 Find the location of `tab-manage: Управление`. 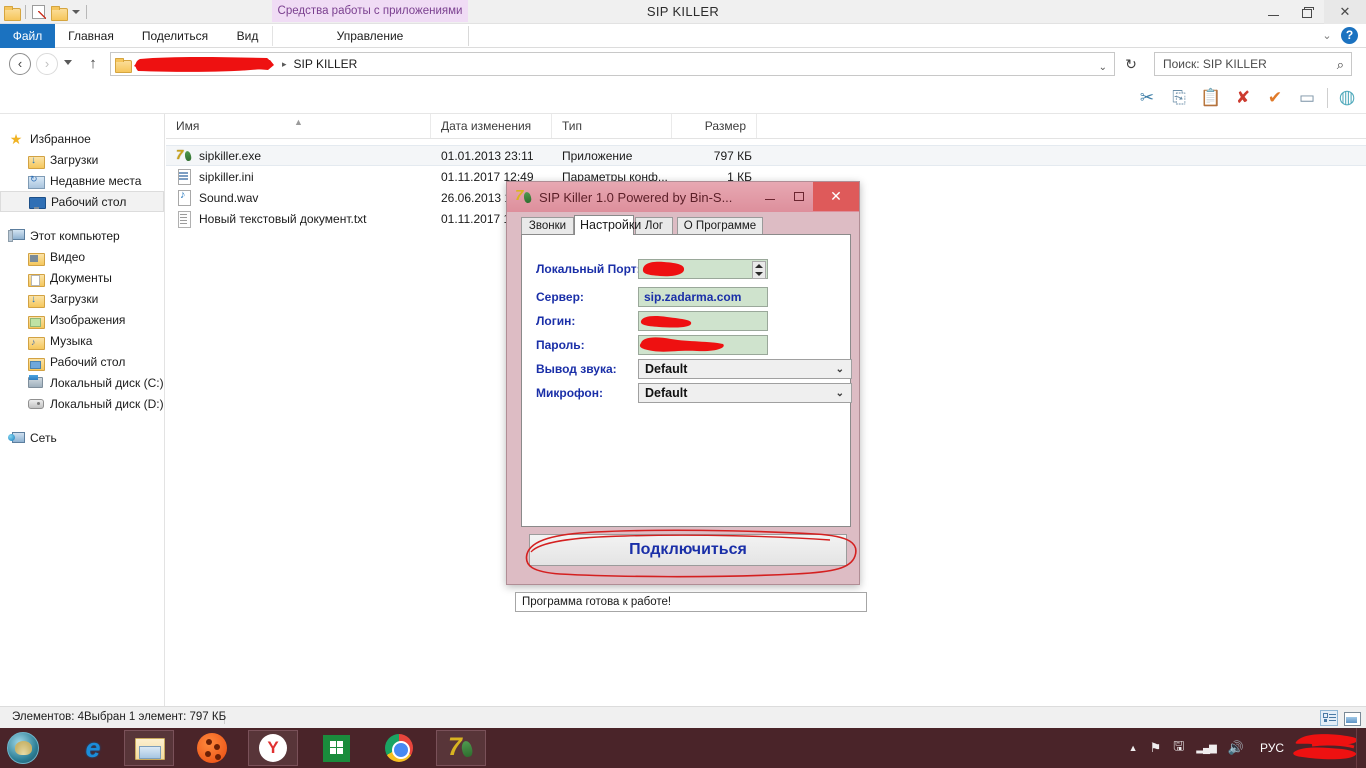

tab-manage: Управление is located at coordinates (370, 36).